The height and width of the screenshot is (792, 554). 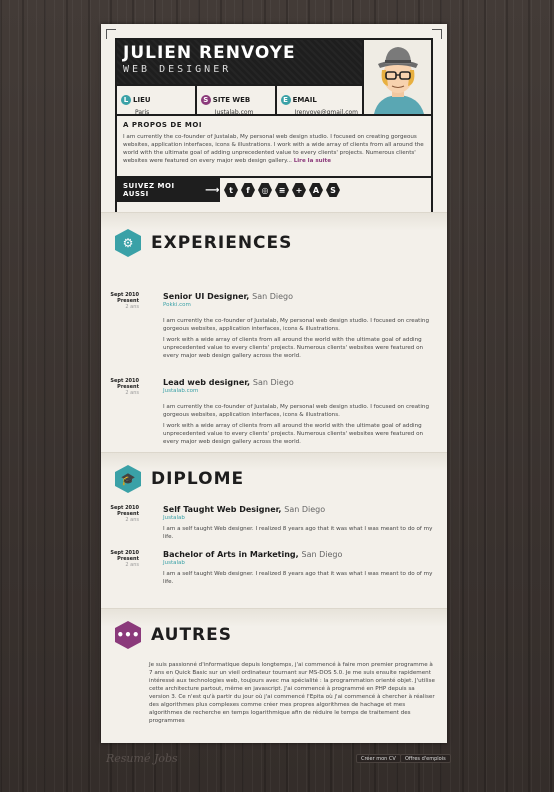 I want to click on googleplus-icon: +, so click(x=299, y=190).